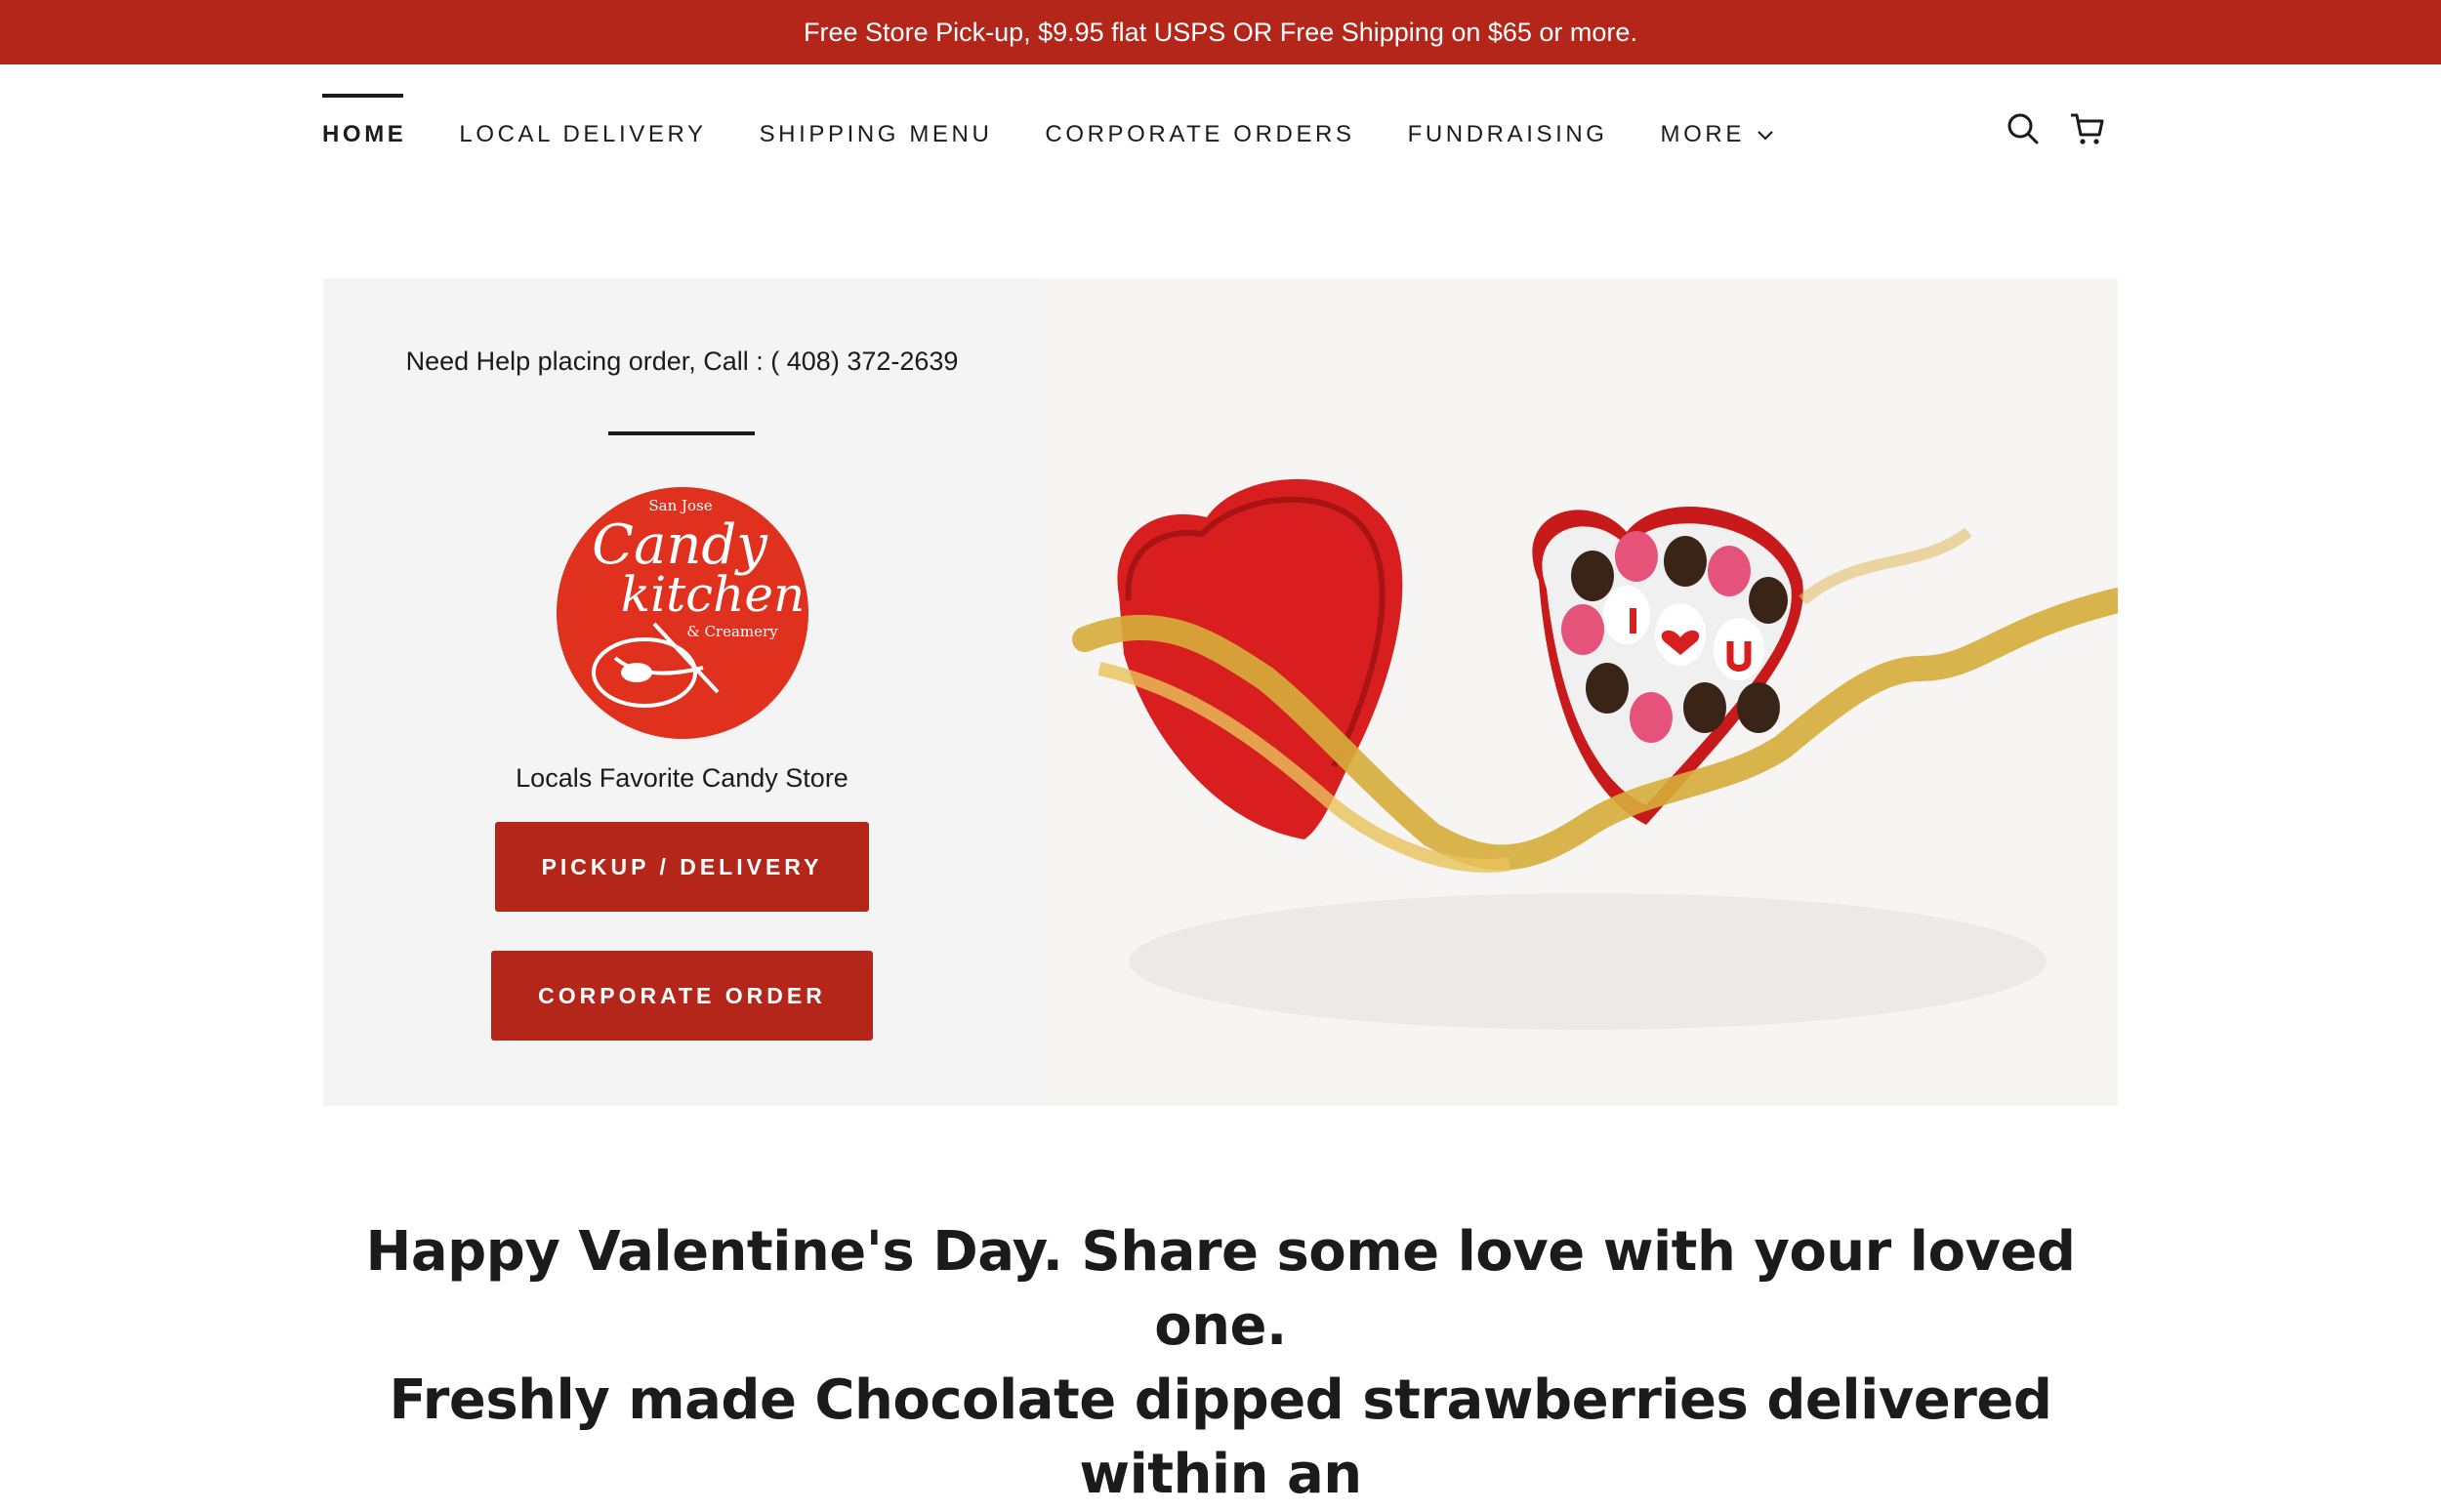  I want to click on svg-text: & Creamery, so click(732, 631).